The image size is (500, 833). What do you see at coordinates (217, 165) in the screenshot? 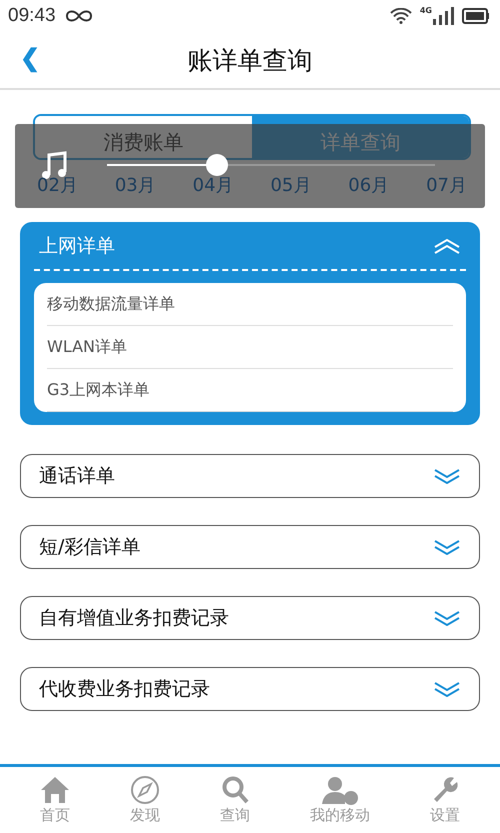
I see `seek-thumb` at bounding box center [217, 165].